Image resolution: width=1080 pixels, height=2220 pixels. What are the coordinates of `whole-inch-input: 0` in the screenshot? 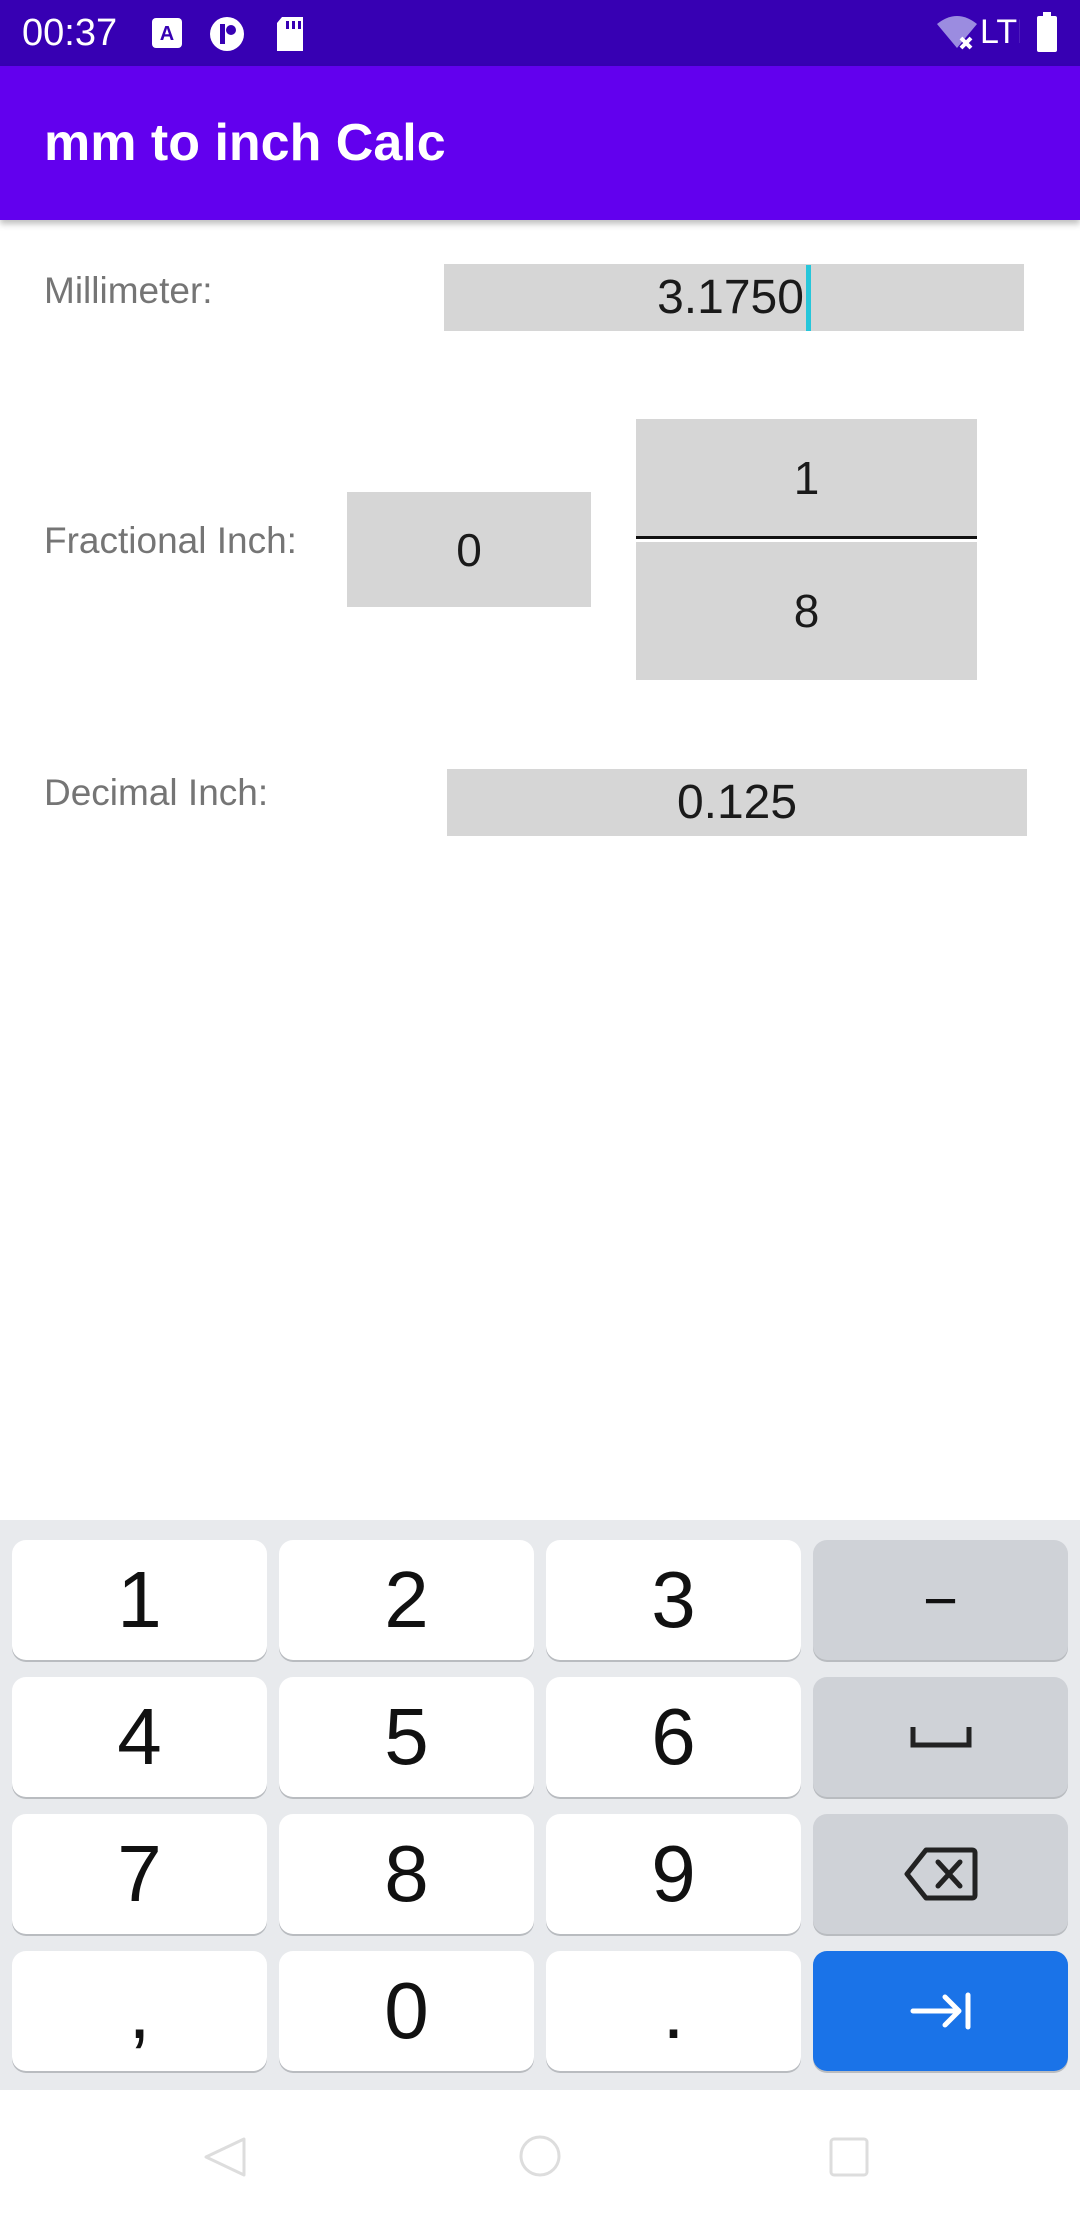 It's located at (469, 549).